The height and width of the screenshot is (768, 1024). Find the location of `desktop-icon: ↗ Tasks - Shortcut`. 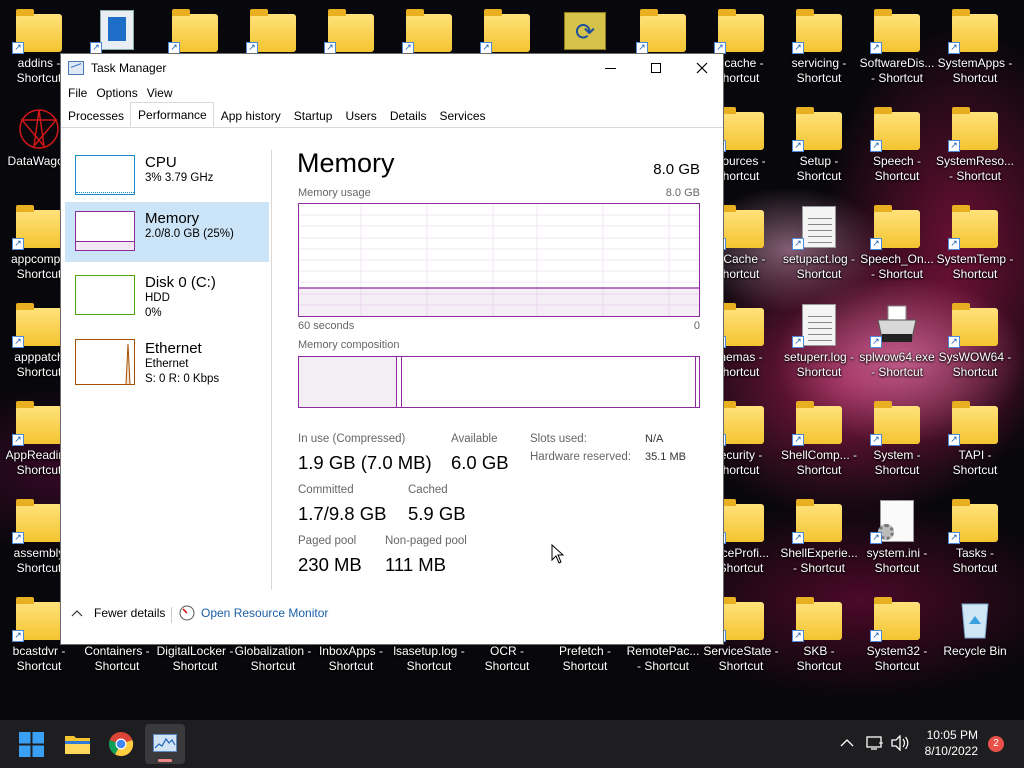

desktop-icon: ↗ Tasks - Shortcut is located at coordinates (975, 542).